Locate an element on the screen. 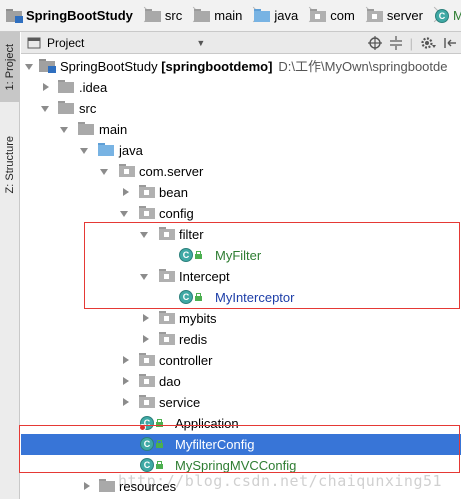 The image size is (461, 499). breadcrumb-item-src: src is located at coordinates (163, 15).